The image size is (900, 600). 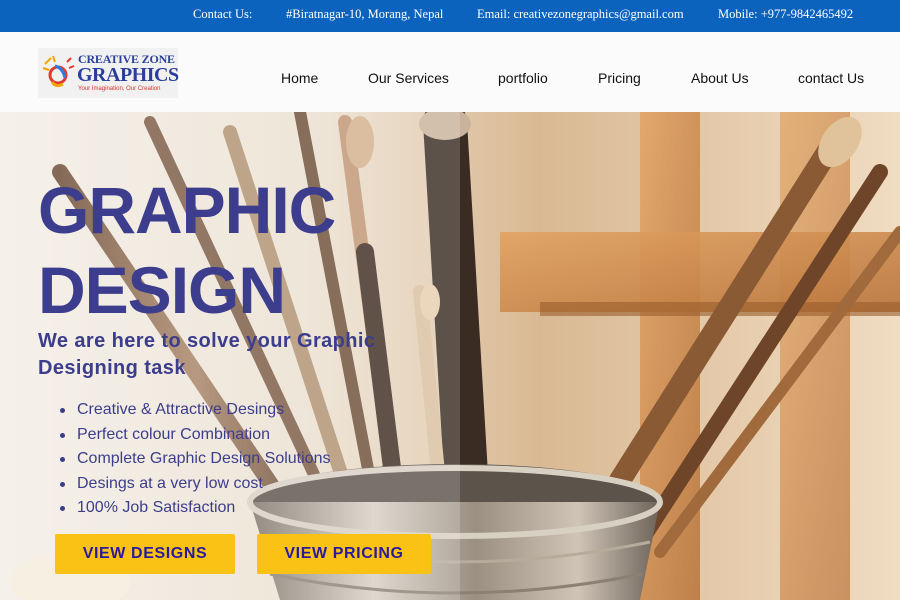 I want to click on nav-our-services: Our Services, so click(x=408, y=78).